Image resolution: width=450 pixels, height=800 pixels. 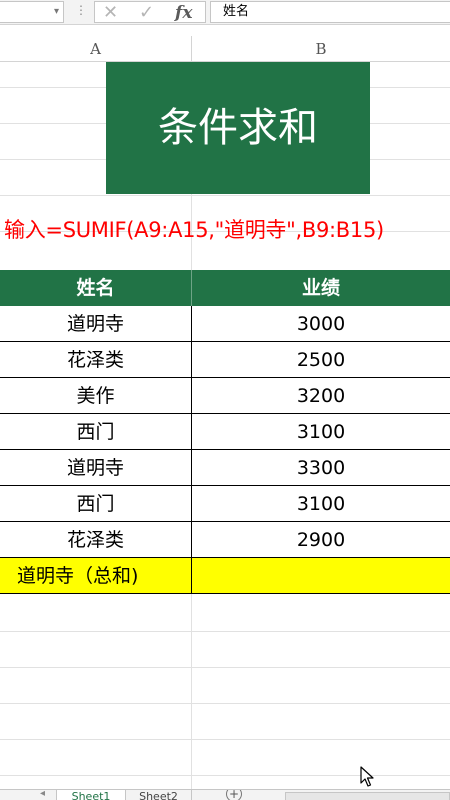 I want to click on table-row: 美作 3200, so click(x=225, y=396).